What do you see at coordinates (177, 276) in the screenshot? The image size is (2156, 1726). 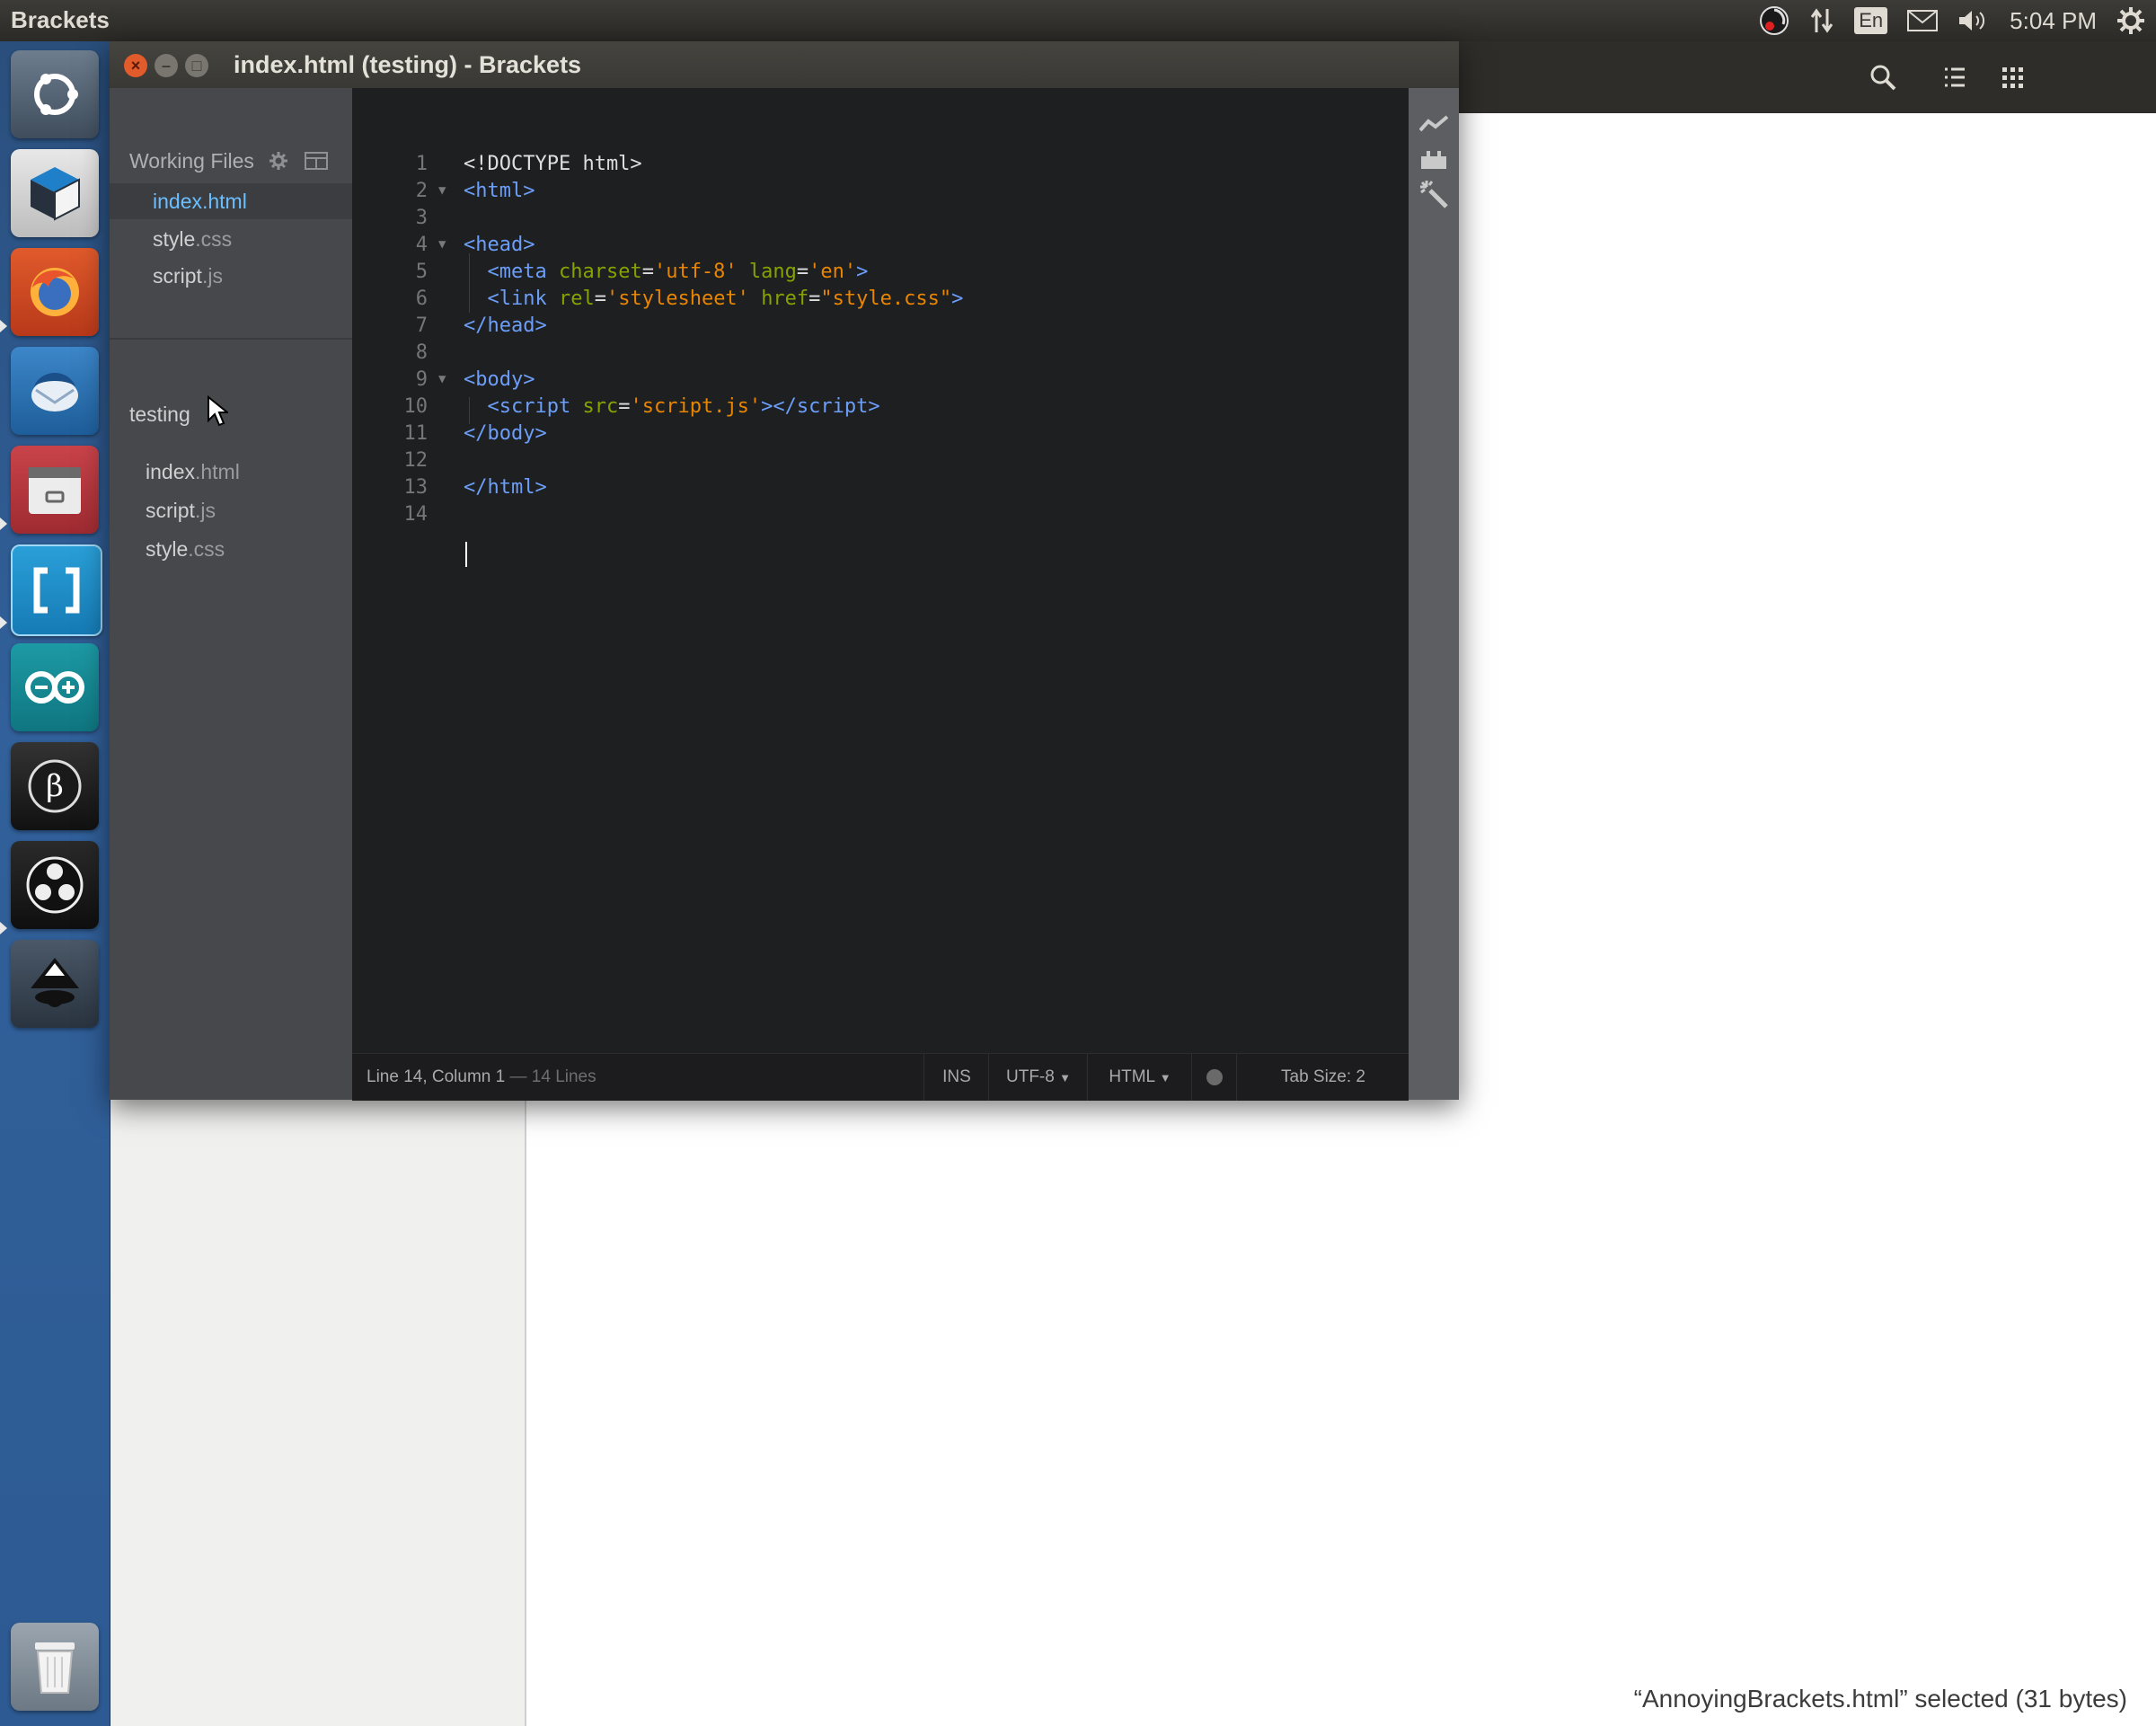 I see `file-name: script` at bounding box center [177, 276].